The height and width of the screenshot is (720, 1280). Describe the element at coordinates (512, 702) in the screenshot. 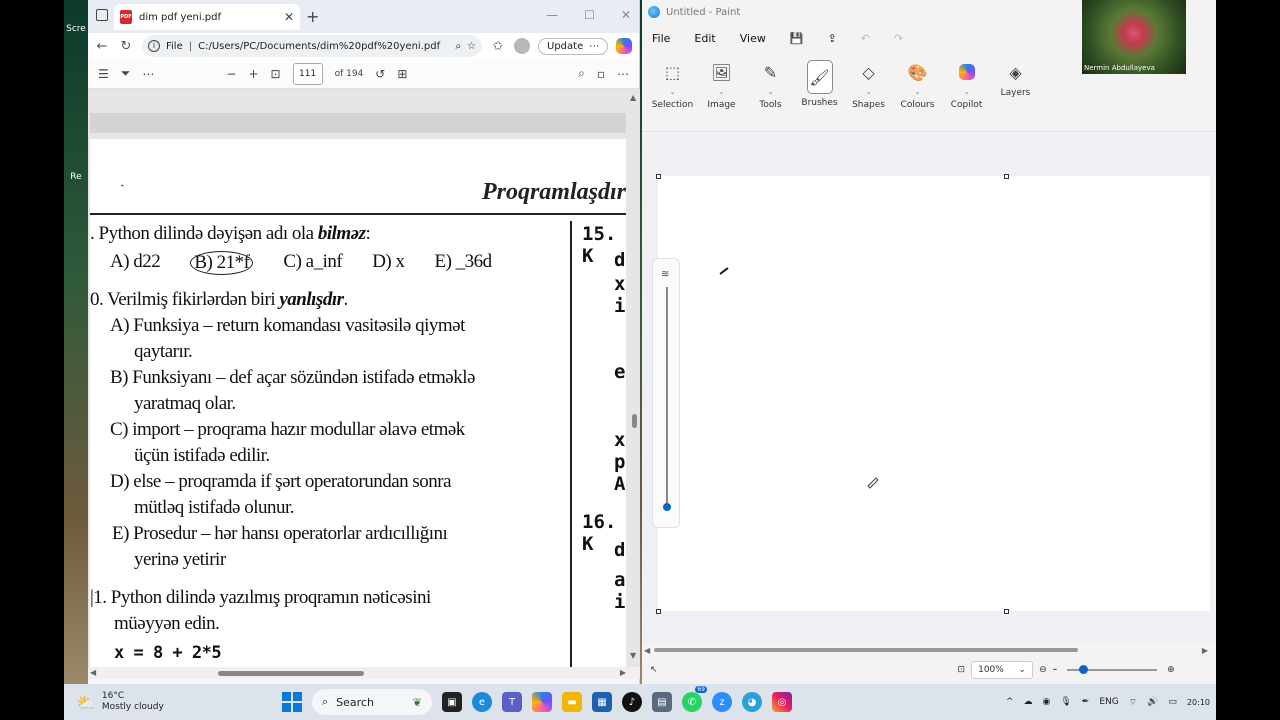

I see `teams-app-icon: T` at that location.